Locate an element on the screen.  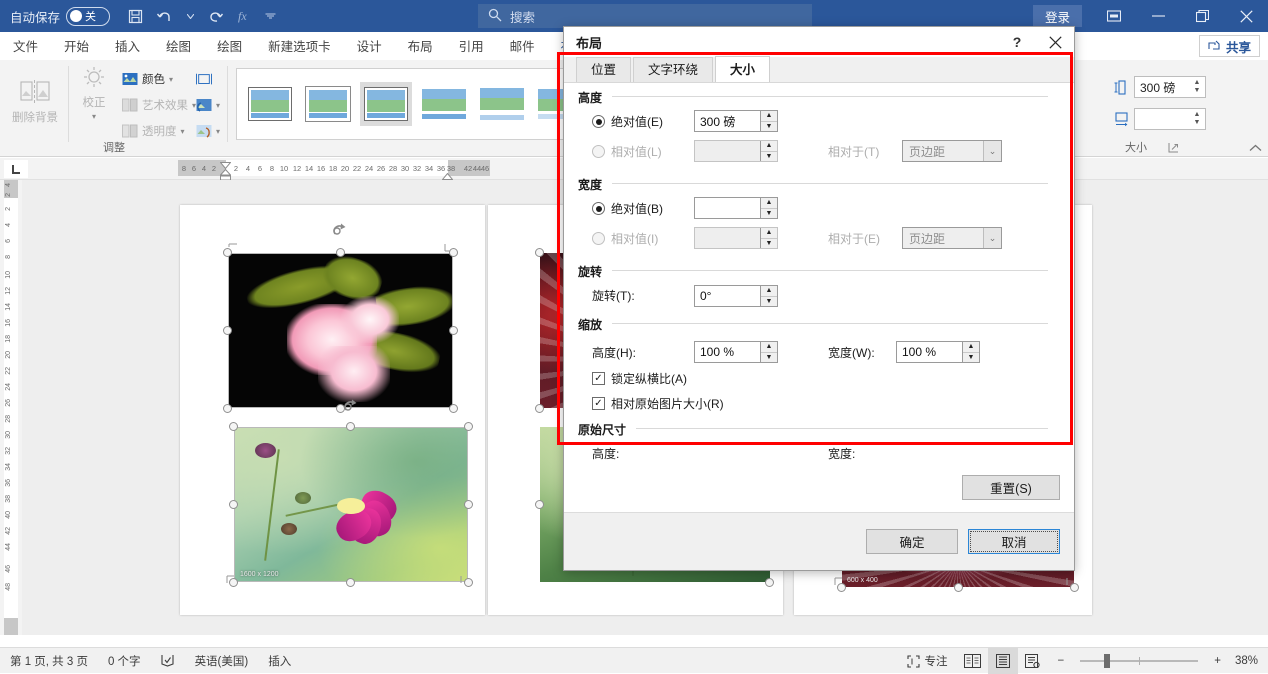
transparency-dropdown-icon: ▾ is located at coordinates (183, 131).